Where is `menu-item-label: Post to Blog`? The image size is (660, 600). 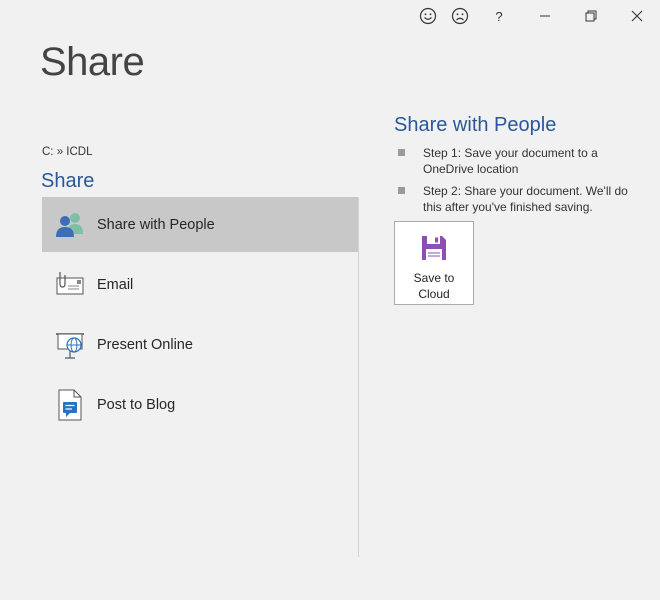
menu-item-label: Post to Blog is located at coordinates (136, 404).